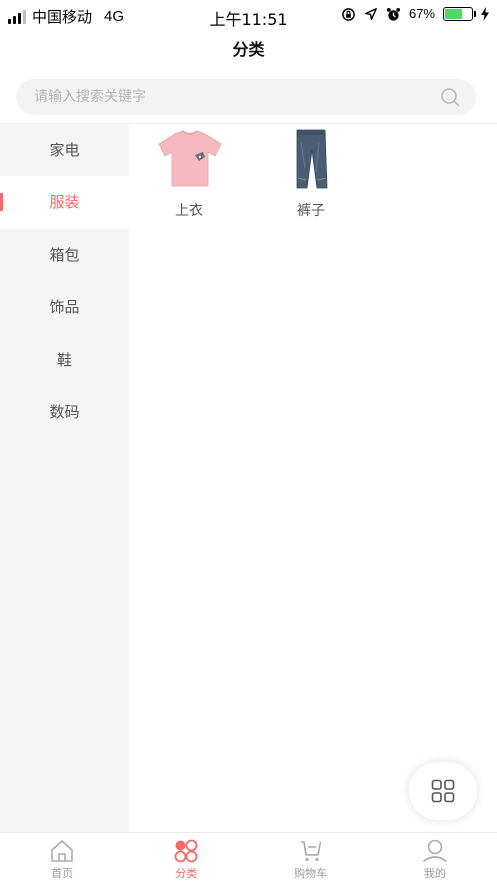 The image size is (497, 883). Describe the element at coordinates (64, 255) in the screenshot. I see `sidebar-item-bags: 箱包` at that location.